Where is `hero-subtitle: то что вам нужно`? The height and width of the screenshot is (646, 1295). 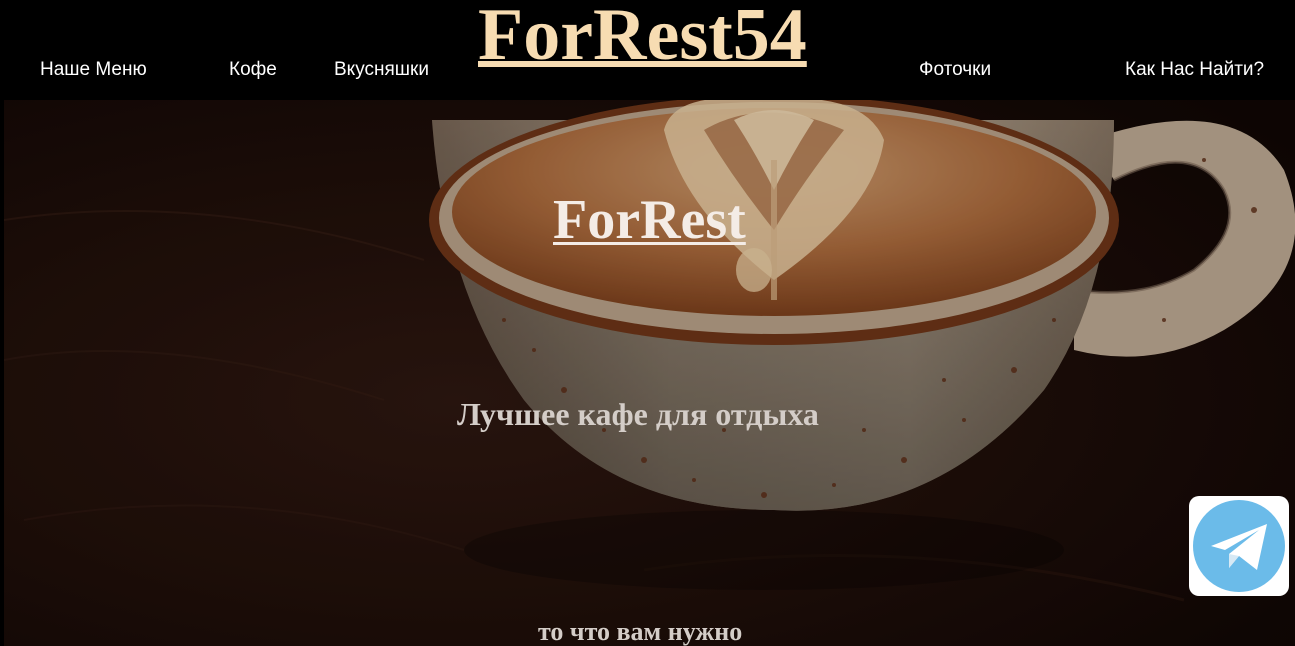
hero-subtitle: то что вам нужно is located at coordinates (640, 631).